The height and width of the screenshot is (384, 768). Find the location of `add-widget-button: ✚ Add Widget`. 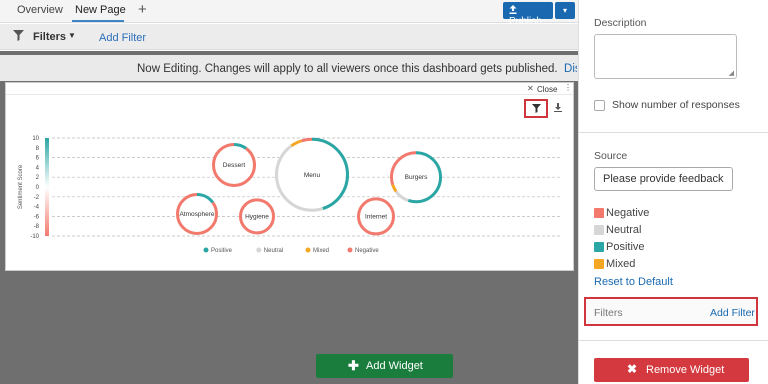

add-widget-button: ✚ Add Widget is located at coordinates (384, 366).